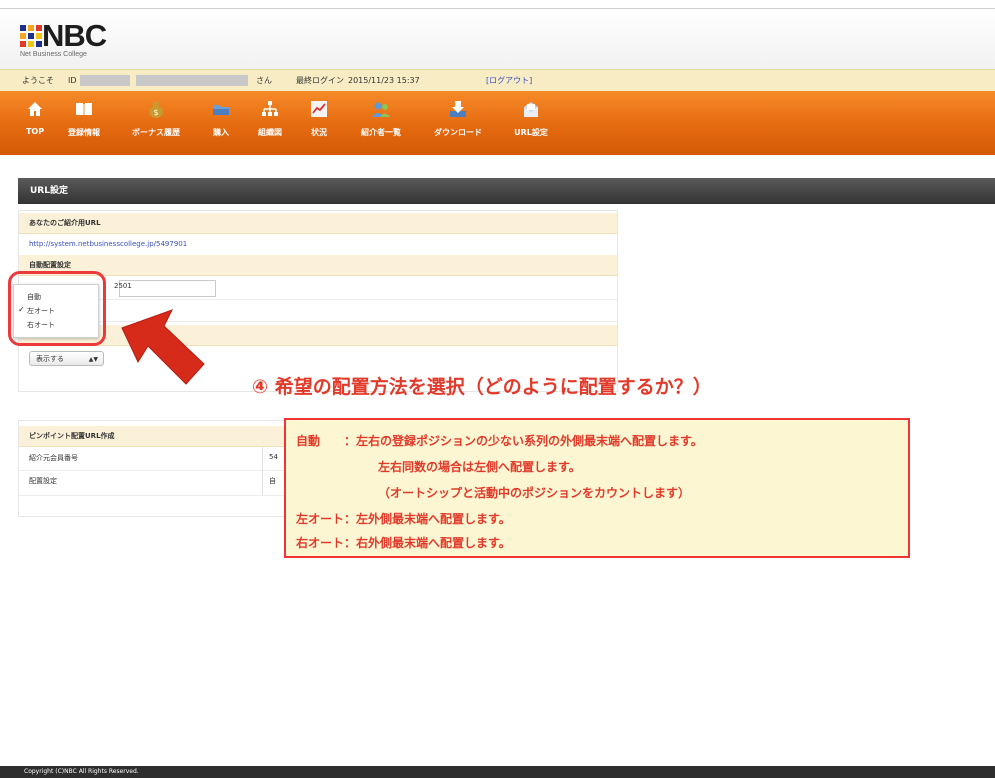  I want to click on nav-item-registration: 登録情報, so click(84, 124).